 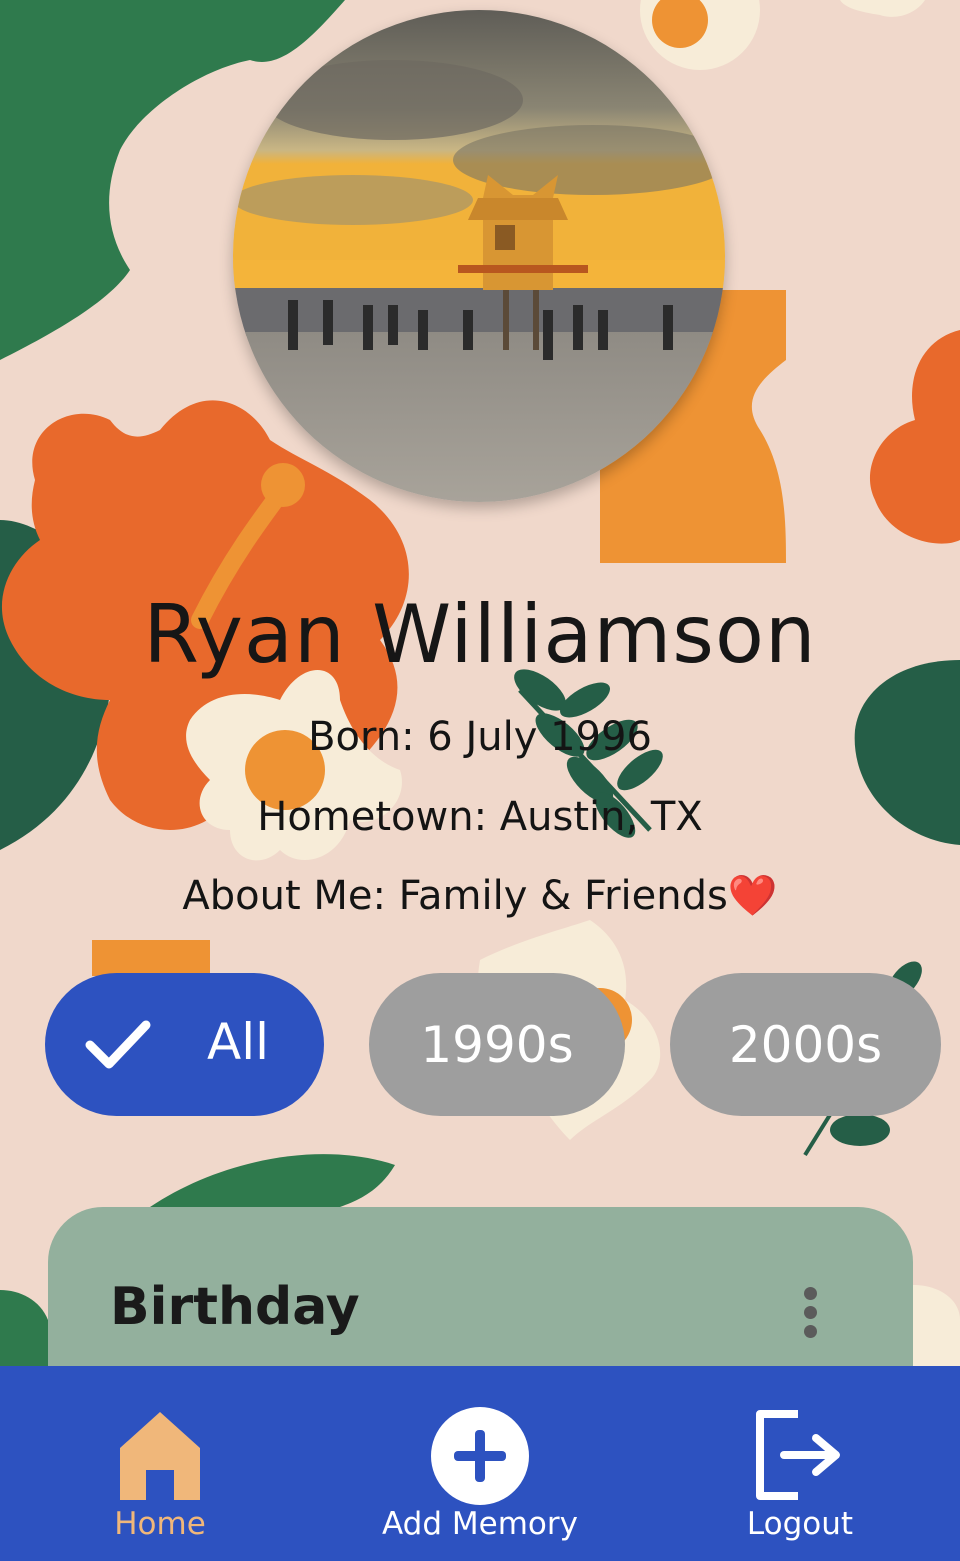 What do you see at coordinates (480, 817) in the screenshot?
I see `hometown-text: Hometown: Austin, TX` at bounding box center [480, 817].